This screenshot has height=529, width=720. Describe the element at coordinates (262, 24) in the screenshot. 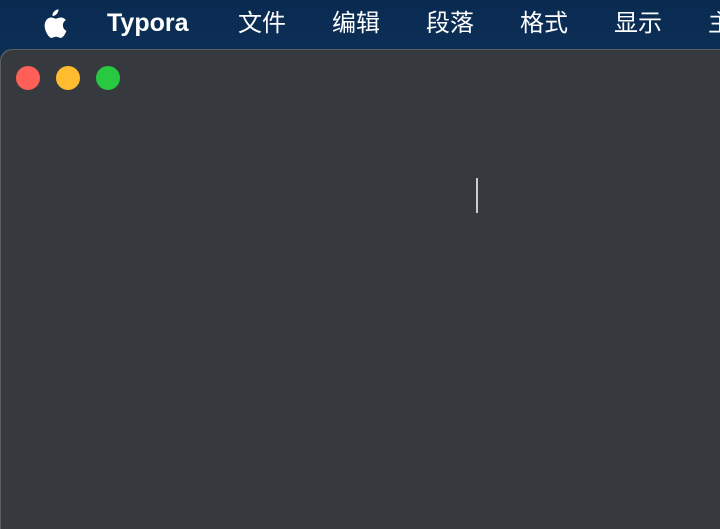

I see `menu-file: 文件` at that location.